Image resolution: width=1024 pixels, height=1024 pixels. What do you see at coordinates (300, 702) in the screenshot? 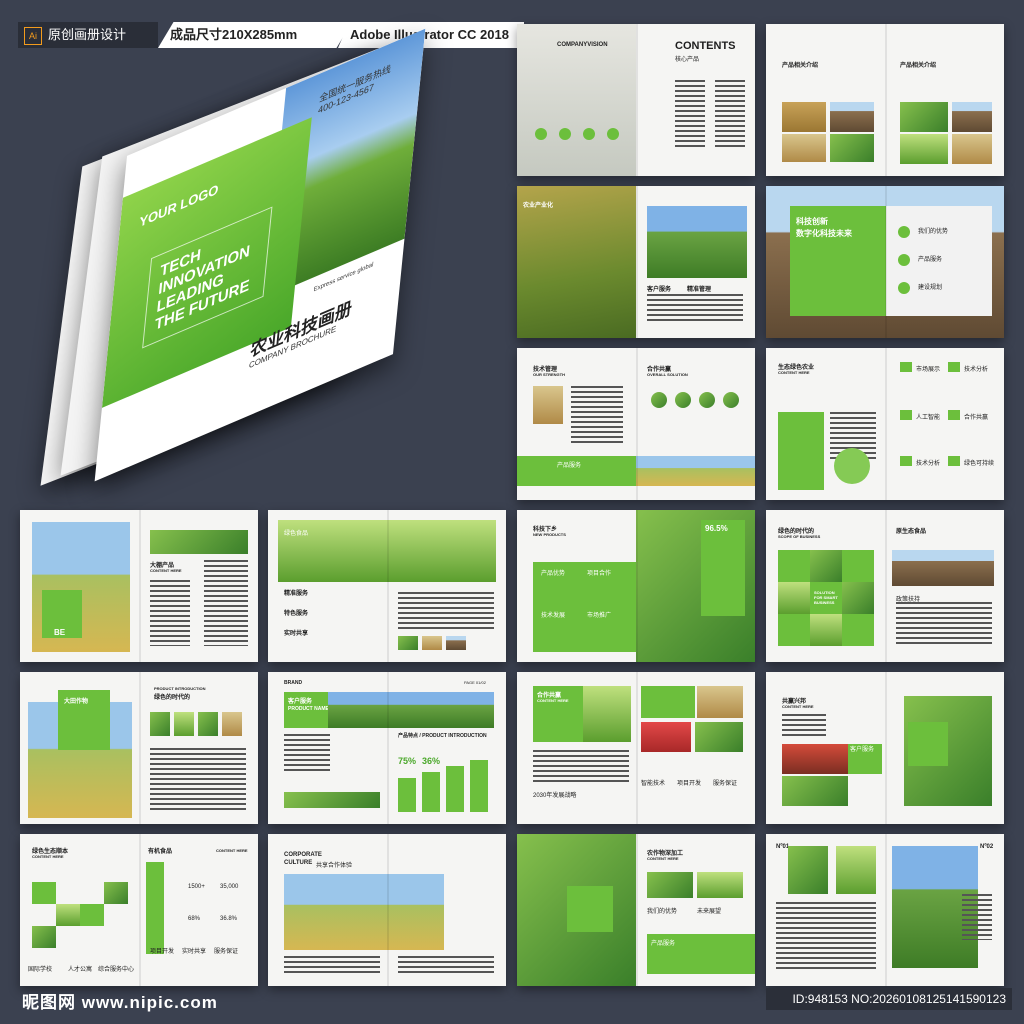
I see `heading: 客户服务` at bounding box center [300, 702].